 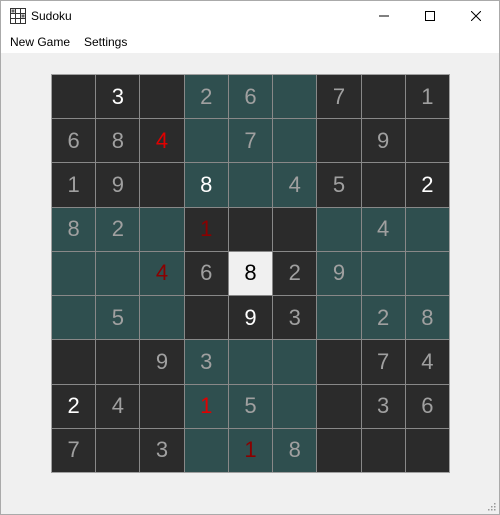 I want to click on minimize-icon, so click(x=384, y=16).